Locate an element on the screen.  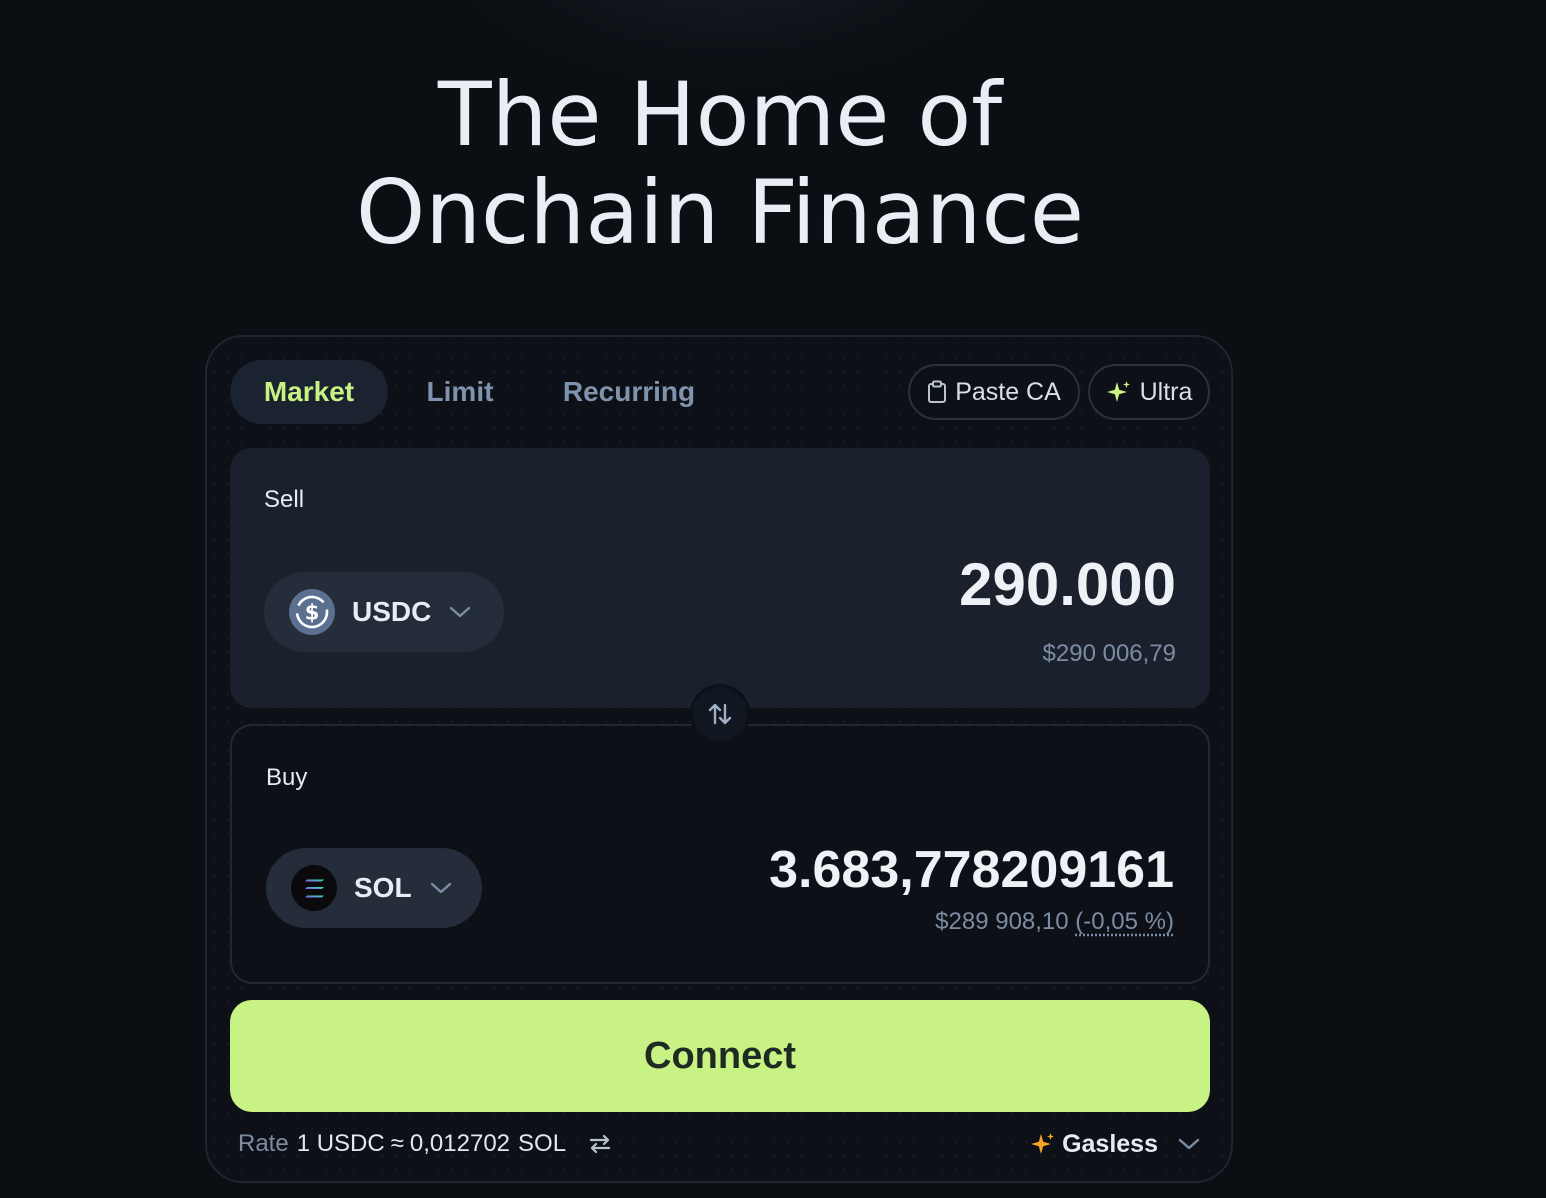
swap-arrows-icon is located at coordinates (720, 714).